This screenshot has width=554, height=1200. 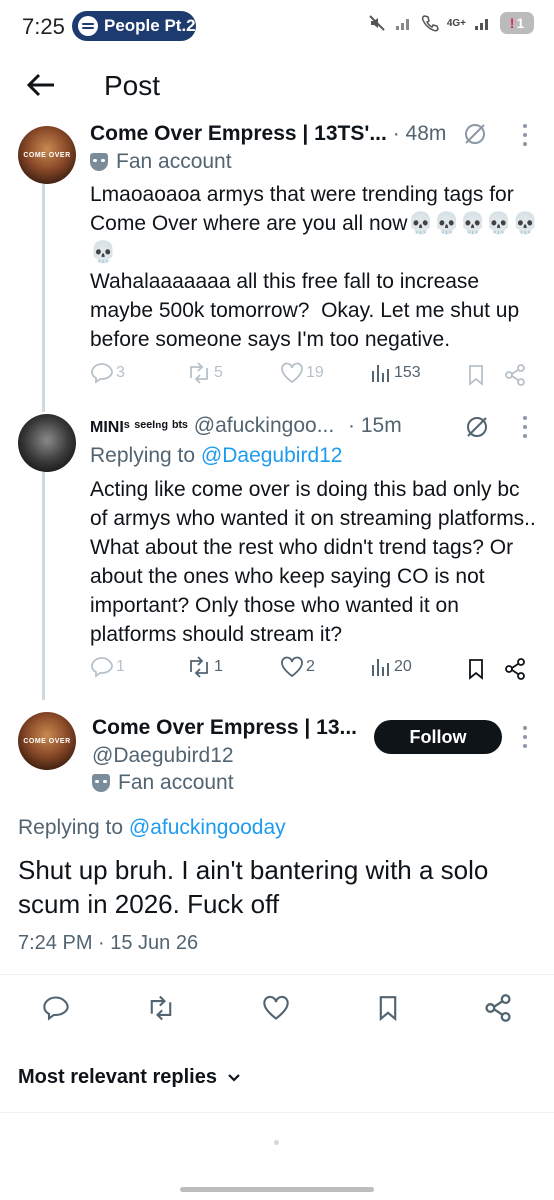 What do you see at coordinates (117, 1077) in the screenshot?
I see `sort-label: Most relevant replies` at bounding box center [117, 1077].